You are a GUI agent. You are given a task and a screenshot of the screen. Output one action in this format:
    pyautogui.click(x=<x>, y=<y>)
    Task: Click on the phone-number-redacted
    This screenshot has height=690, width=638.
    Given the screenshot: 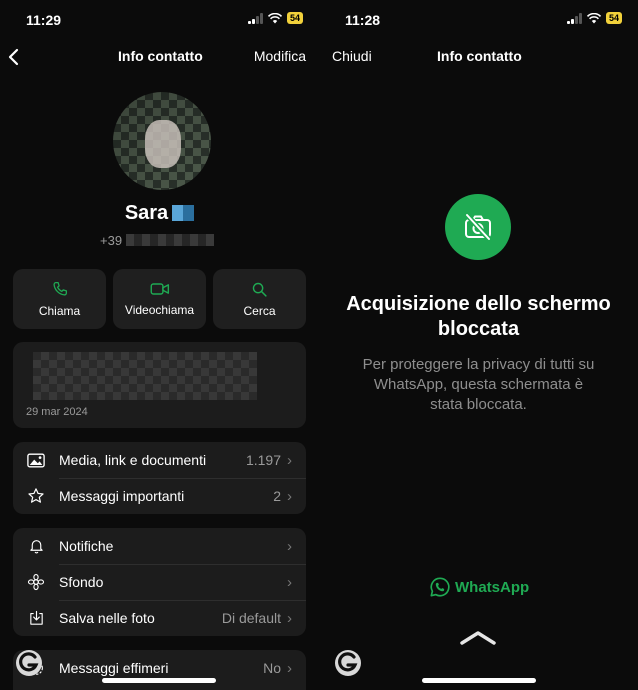 What is the action you would take?
    pyautogui.click(x=170, y=240)
    